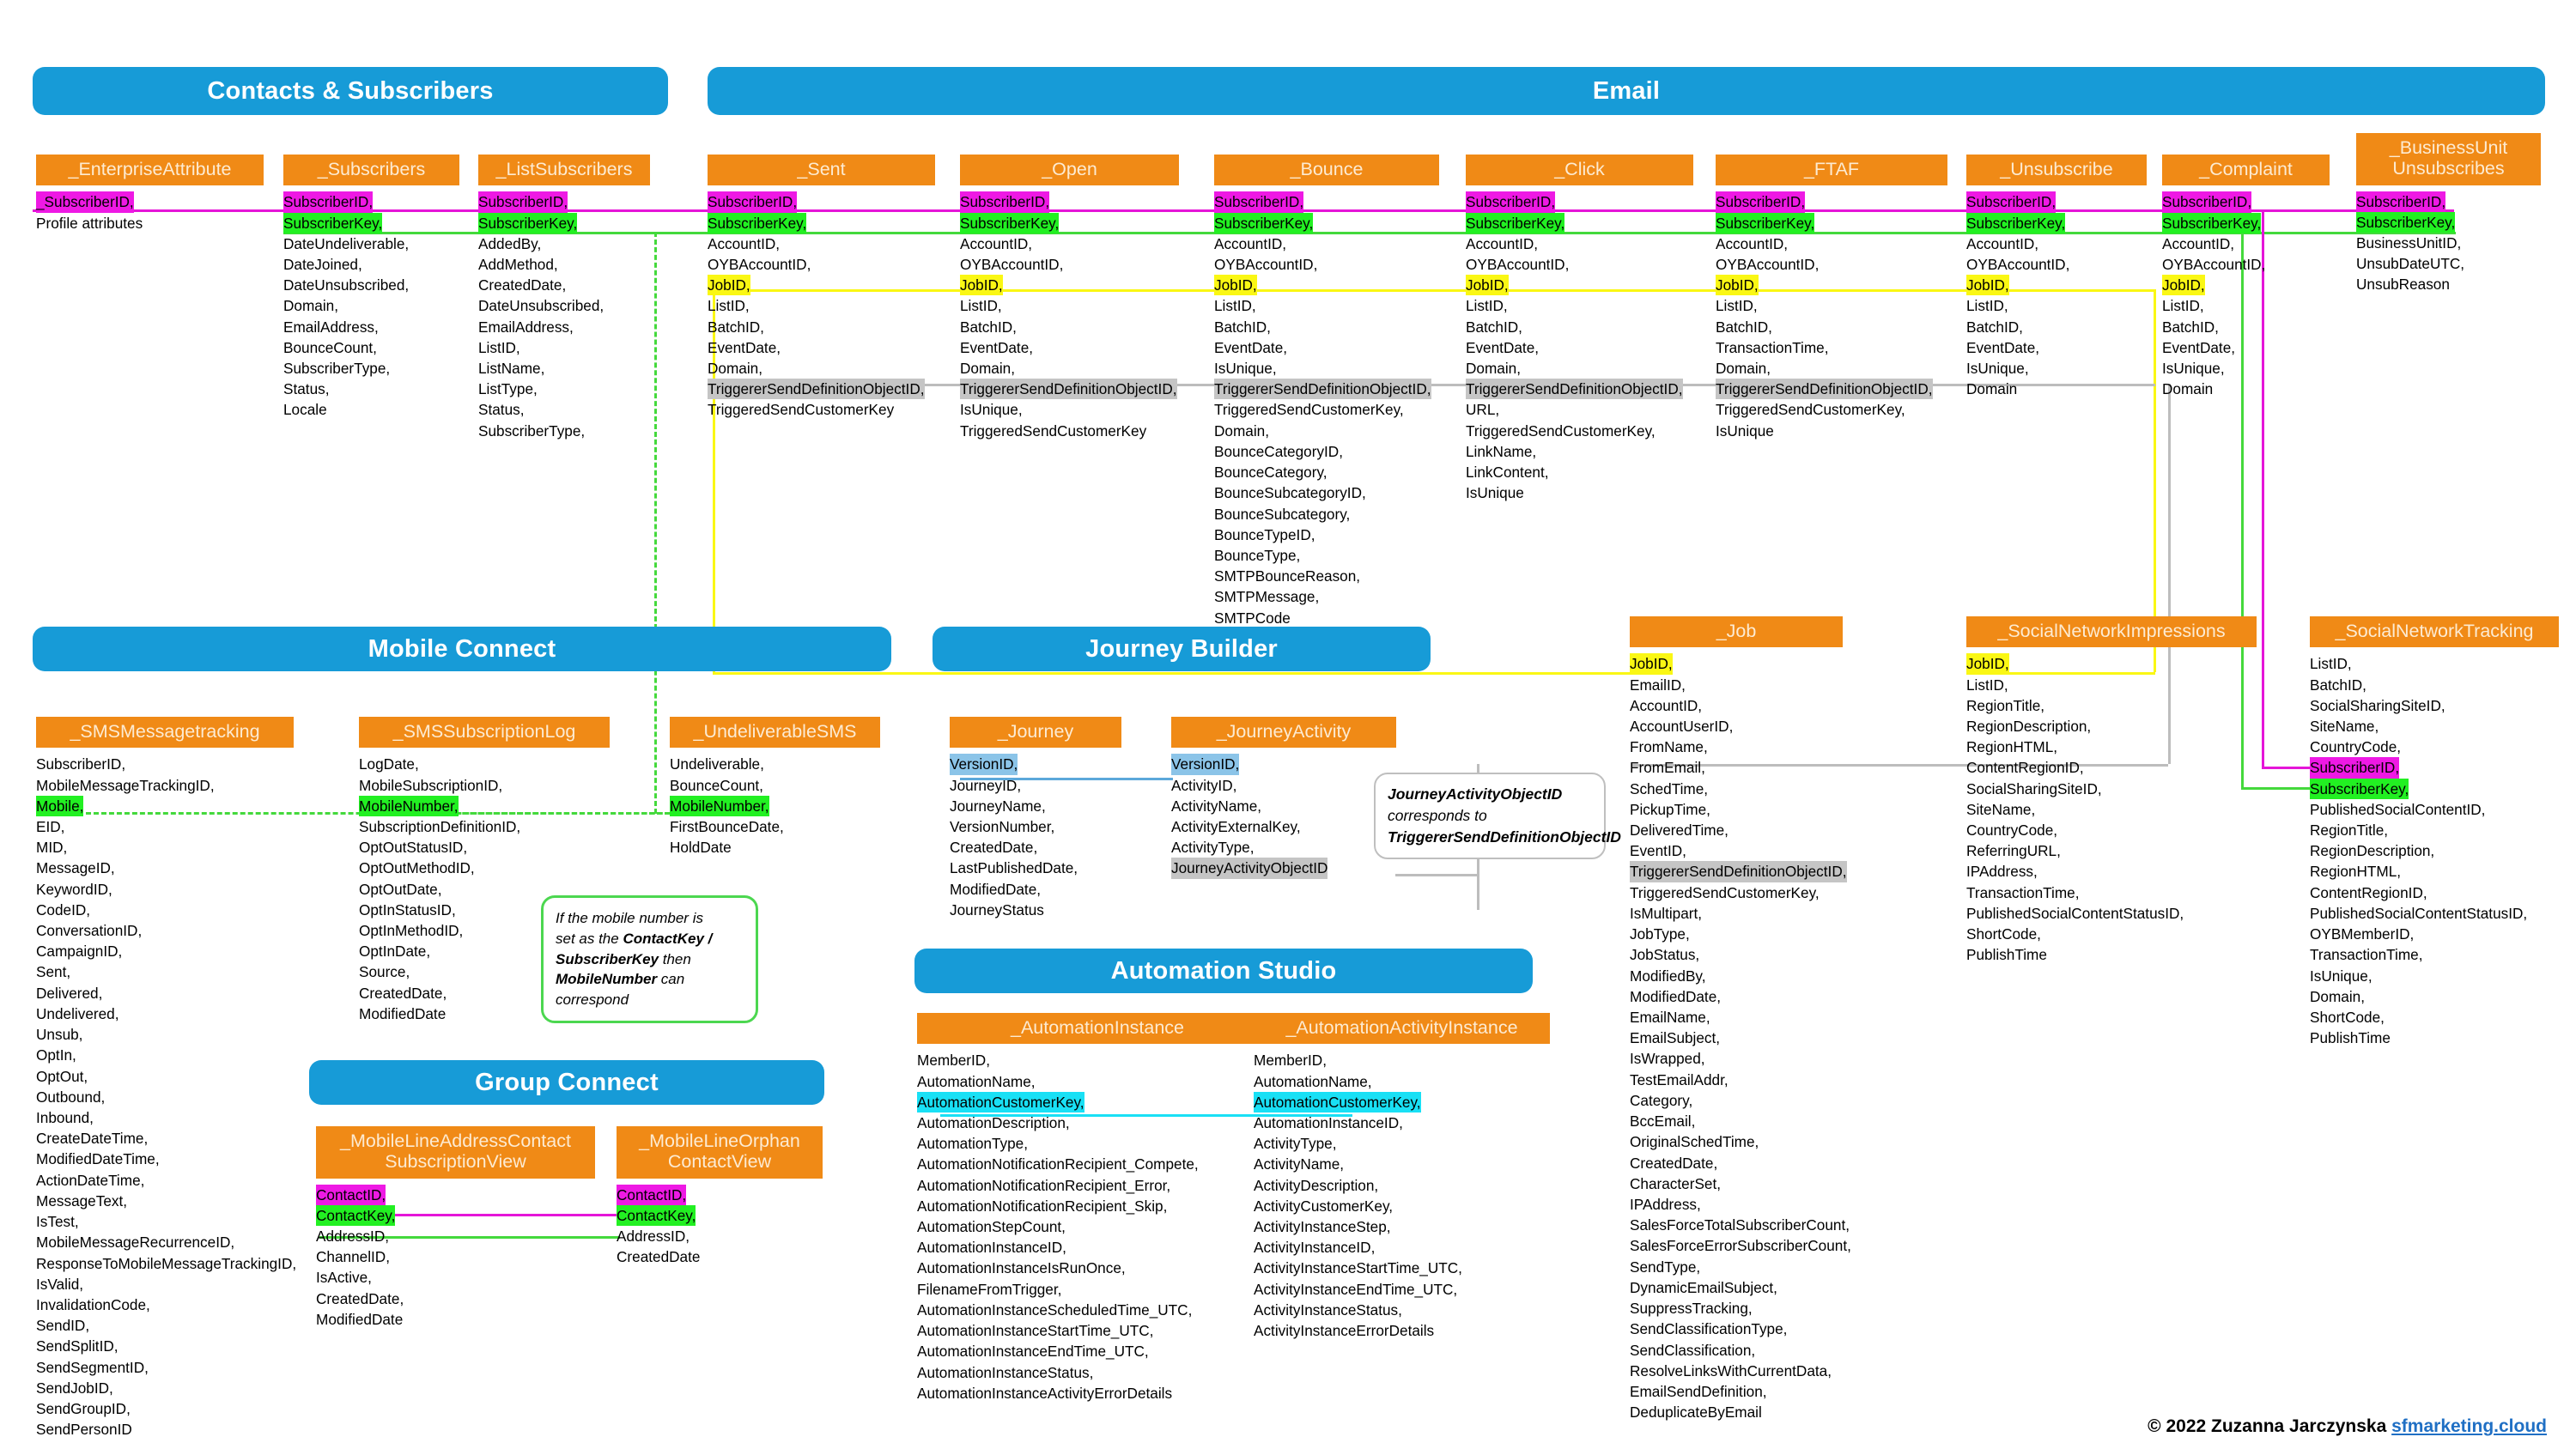 The width and height of the screenshot is (2576, 1449). Describe the element at coordinates (50, 826) in the screenshot. I see `field: EID,` at that location.